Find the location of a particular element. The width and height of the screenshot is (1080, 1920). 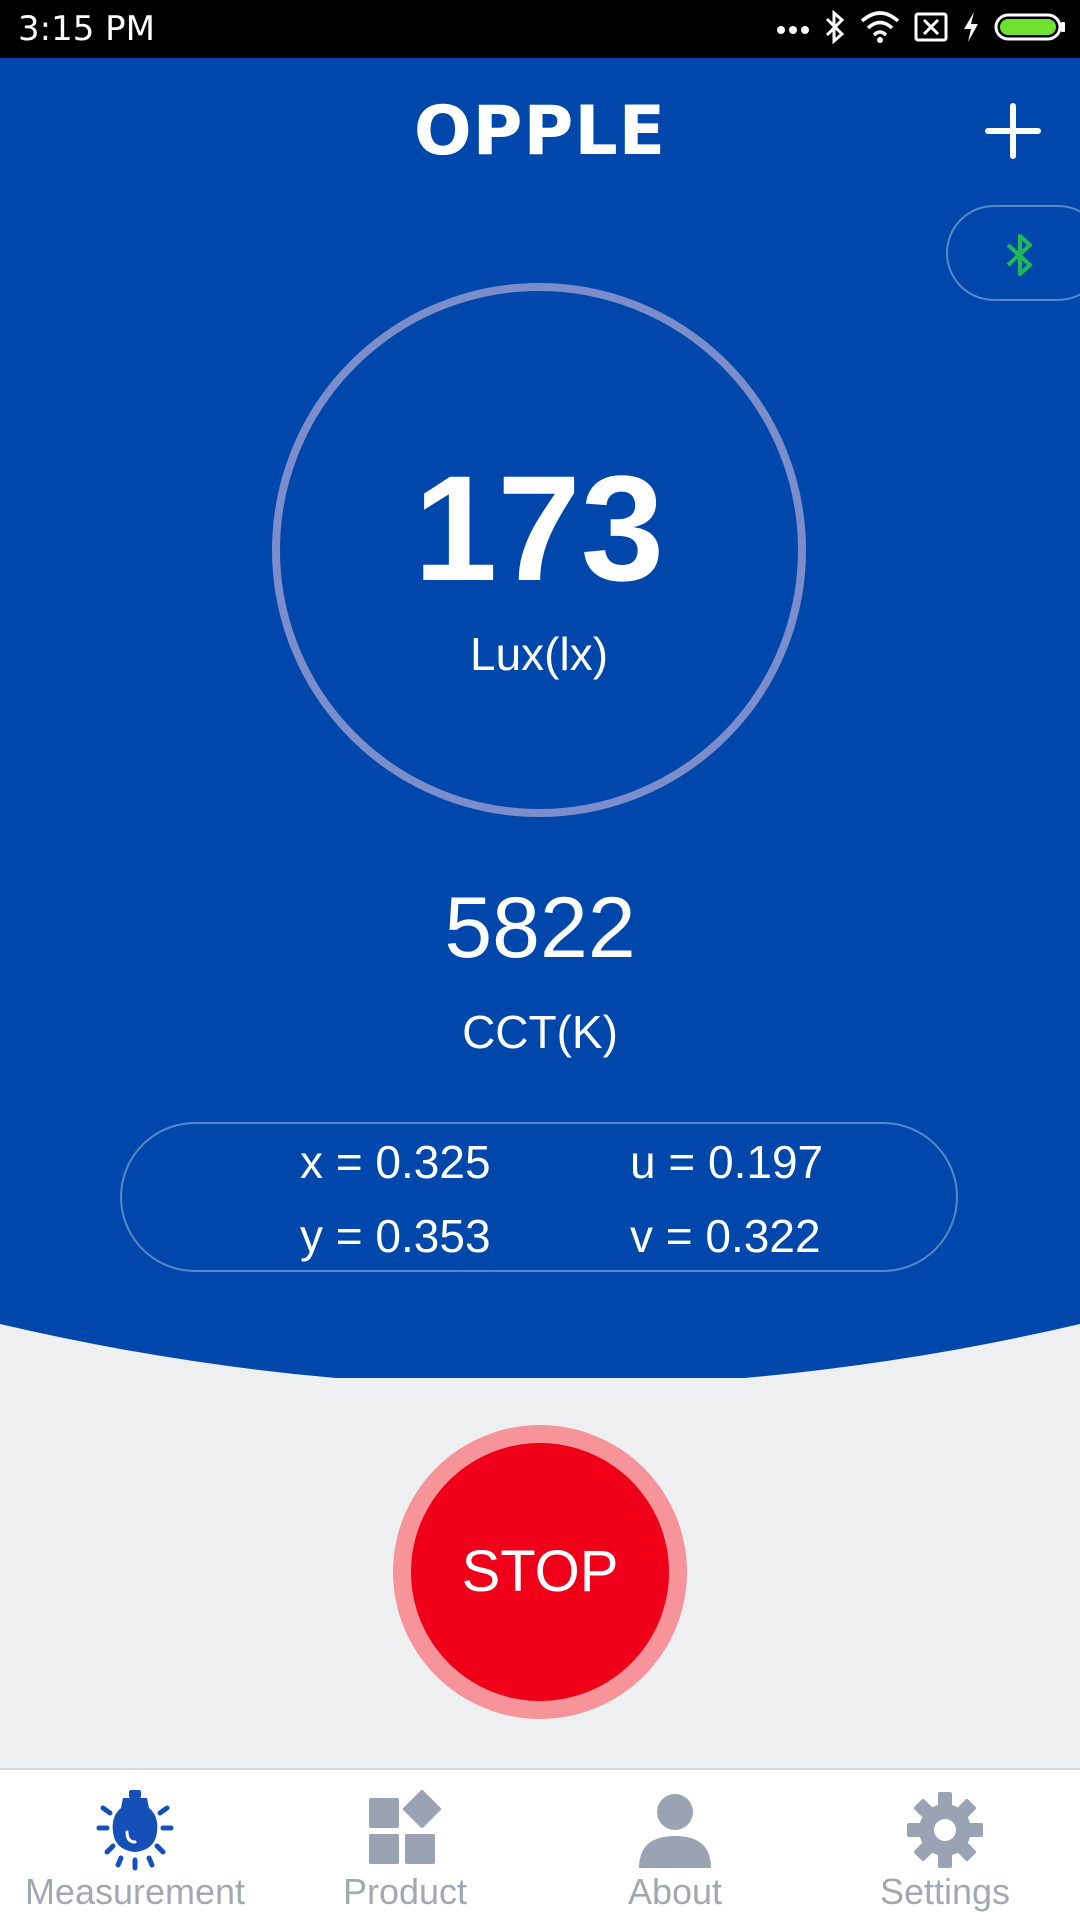

nav-item-measurement: Measurement is located at coordinates (135, 1845).